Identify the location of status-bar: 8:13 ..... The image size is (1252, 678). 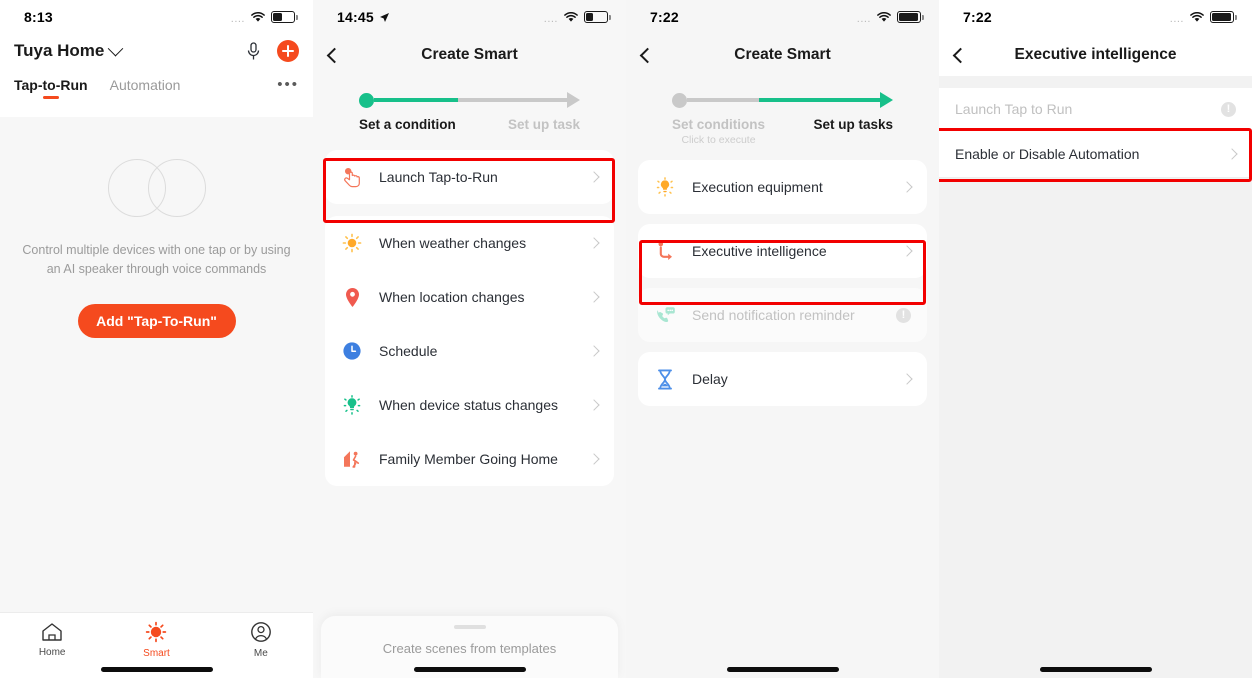
(156, 17).